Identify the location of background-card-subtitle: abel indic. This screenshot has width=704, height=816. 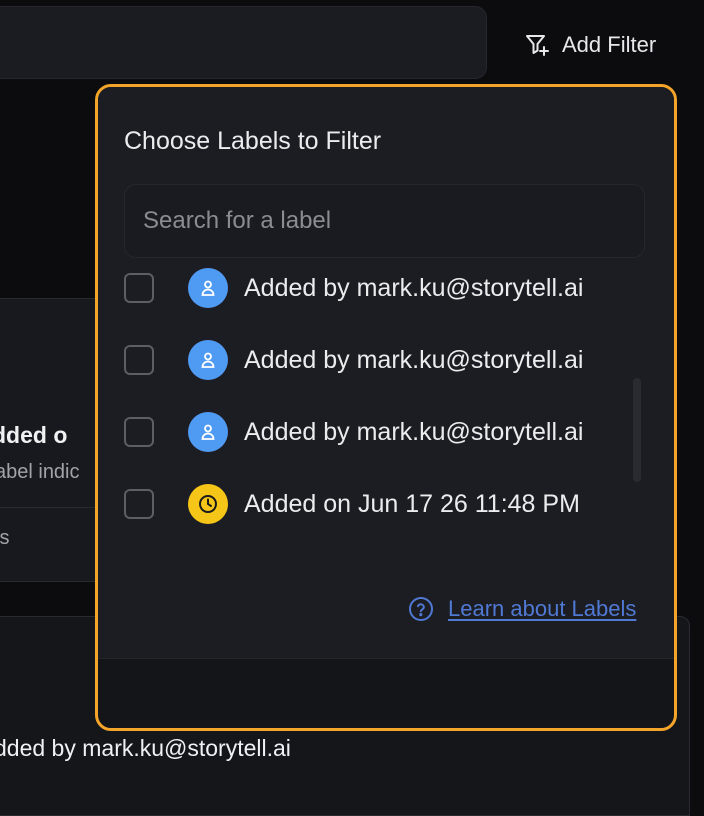
(40, 472).